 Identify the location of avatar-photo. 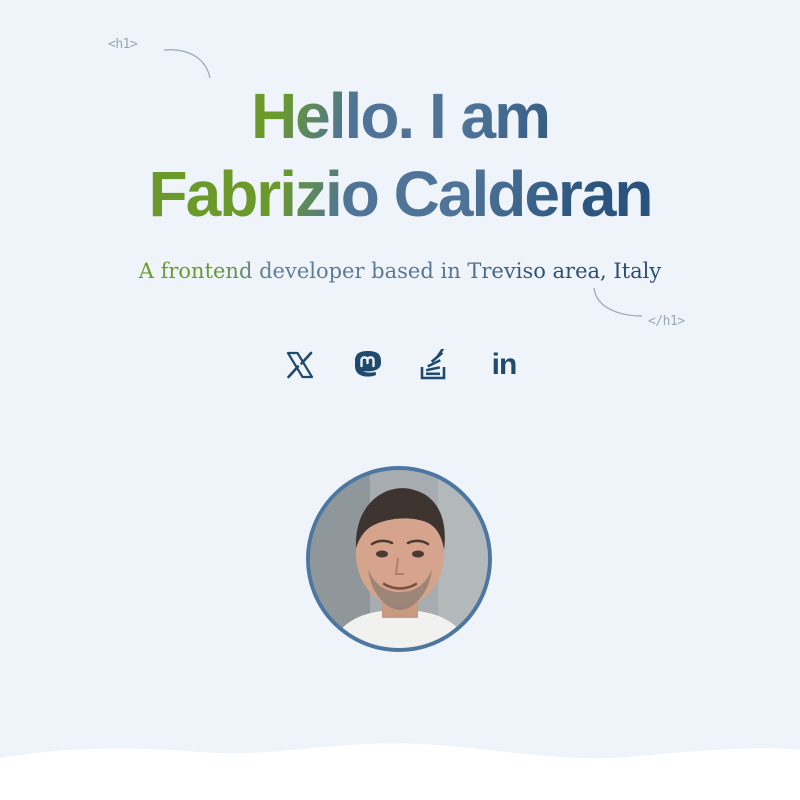
(399, 559).